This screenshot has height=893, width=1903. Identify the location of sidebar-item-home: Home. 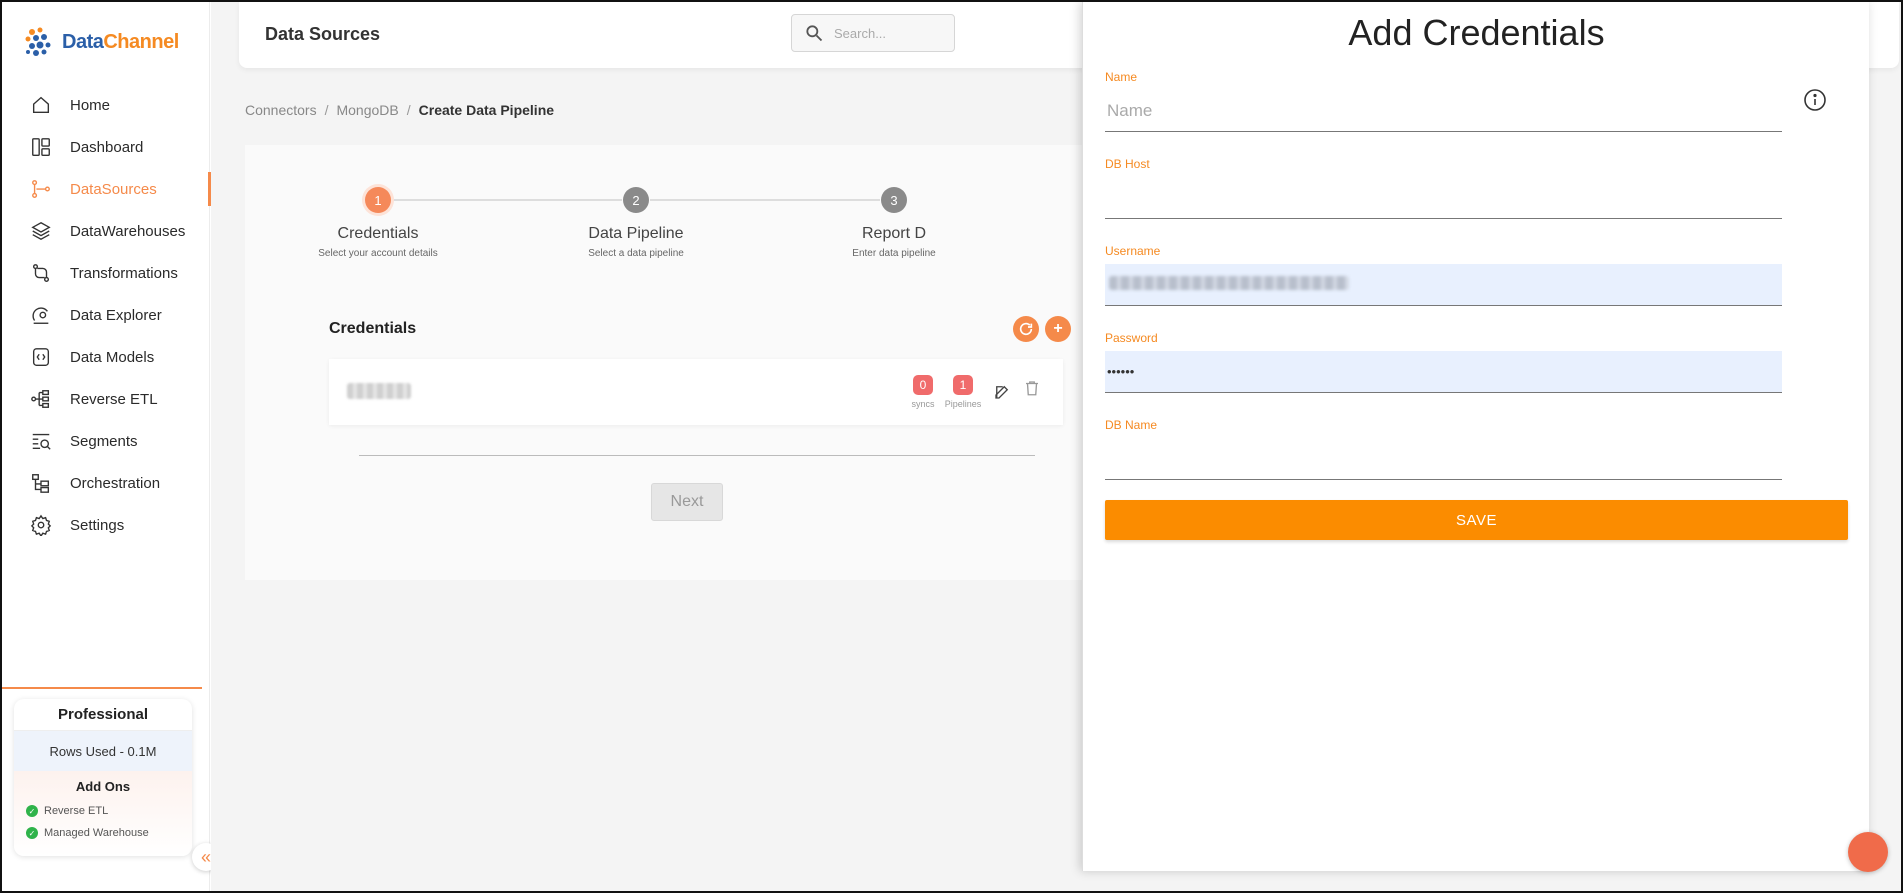
(106, 105).